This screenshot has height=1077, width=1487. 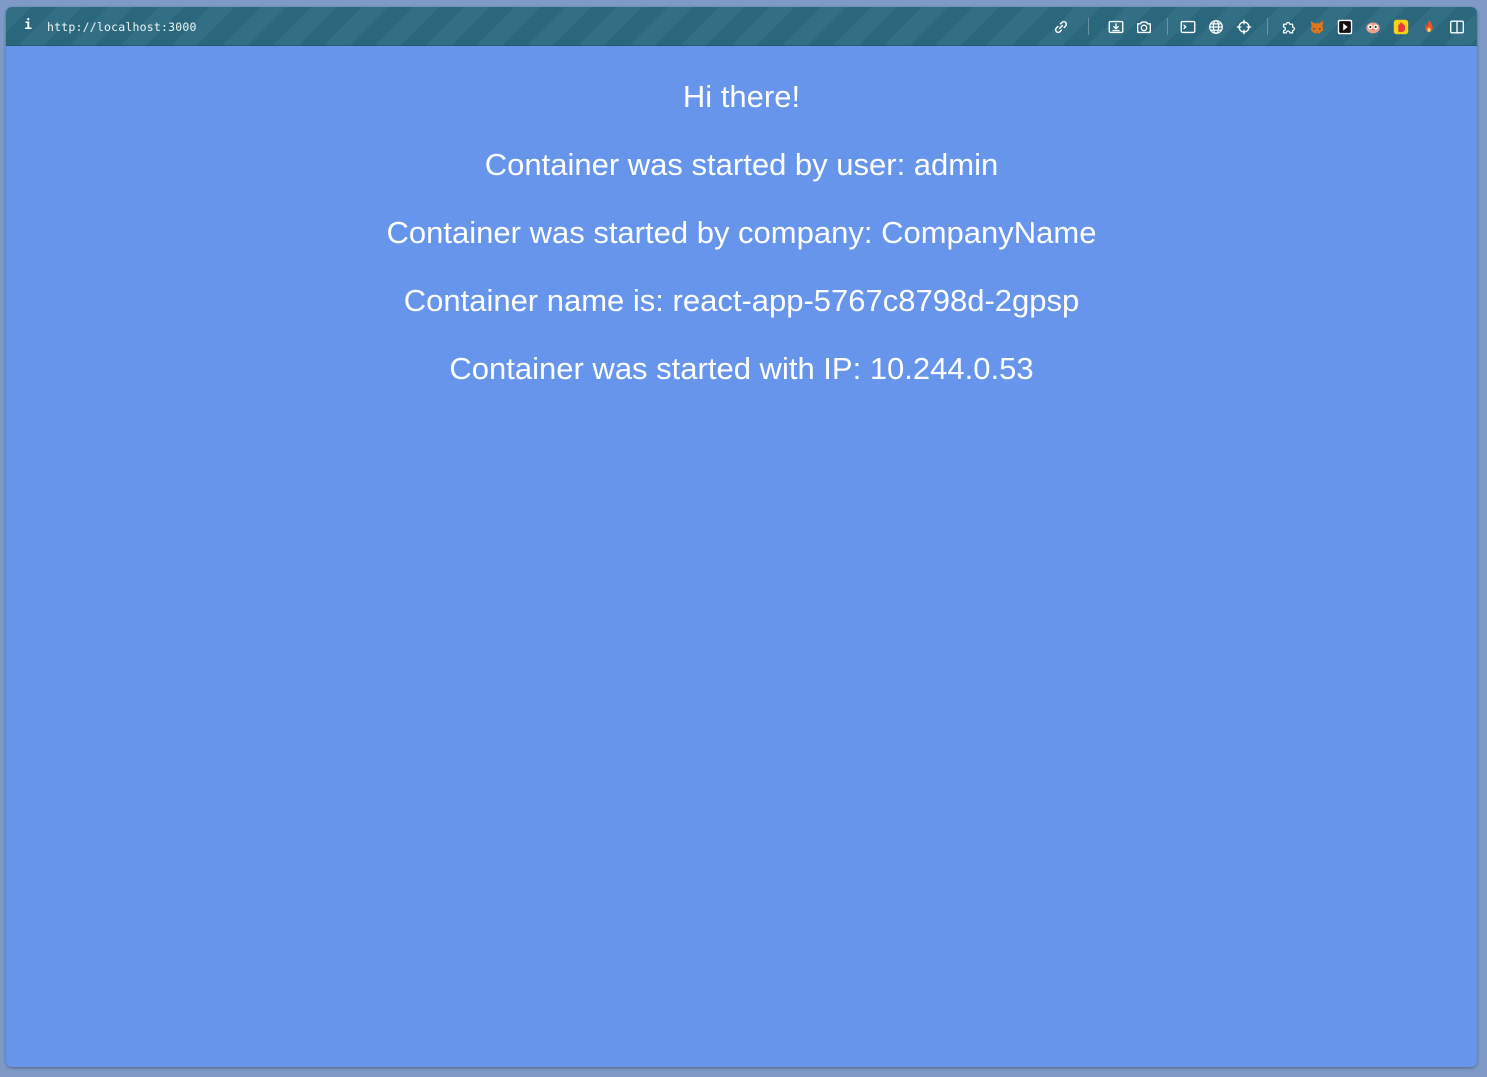 What do you see at coordinates (741, 26) in the screenshot?
I see `browser-toolbar: i http://localhost:3000` at bounding box center [741, 26].